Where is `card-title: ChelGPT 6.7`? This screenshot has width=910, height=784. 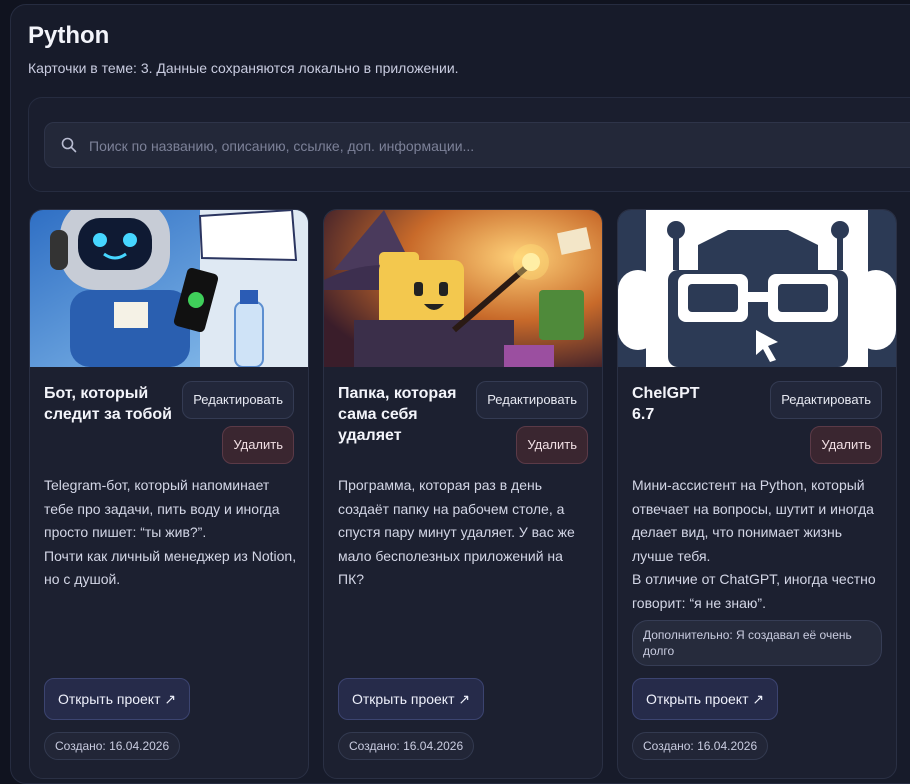
card-title: ChelGPT 6.7 is located at coordinates (666, 404).